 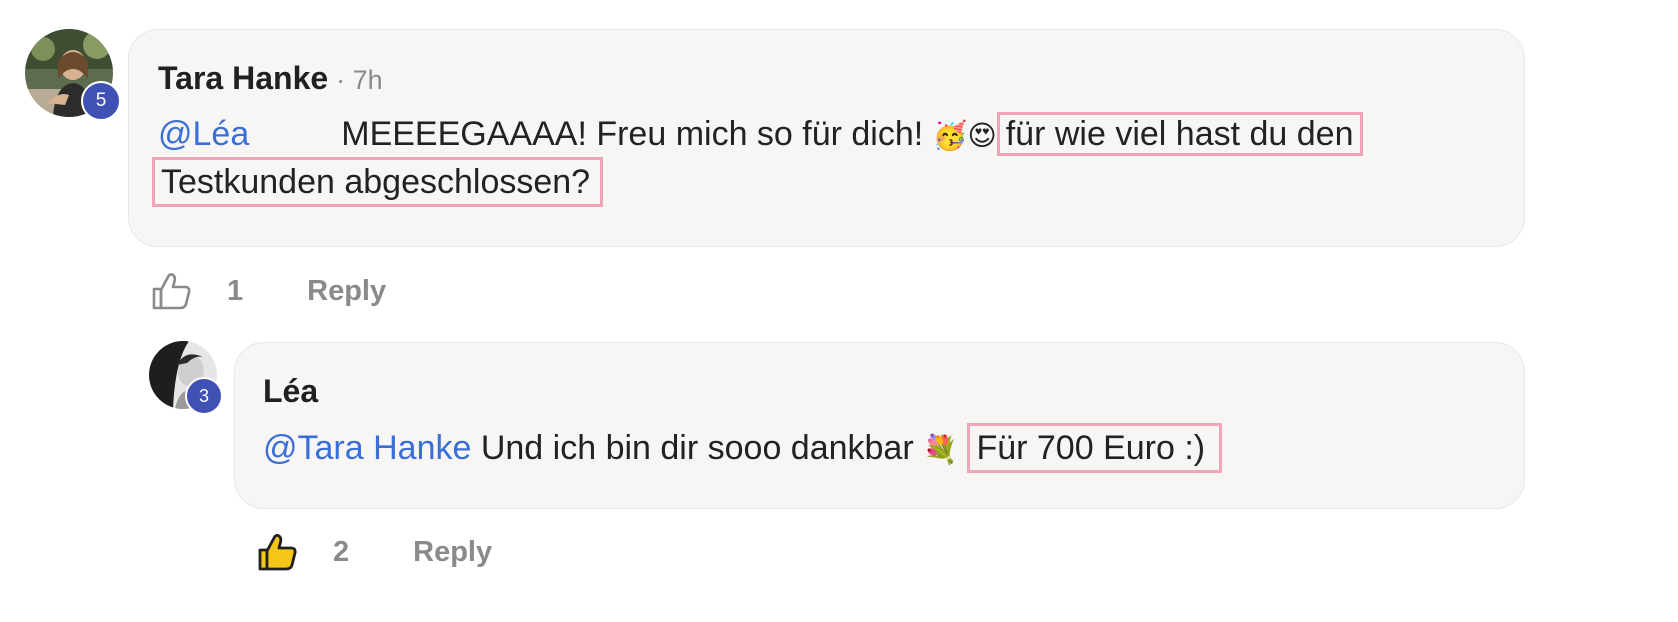 I want to click on highlighted-text: für wie viel hast du den, so click(x=1179, y=134).